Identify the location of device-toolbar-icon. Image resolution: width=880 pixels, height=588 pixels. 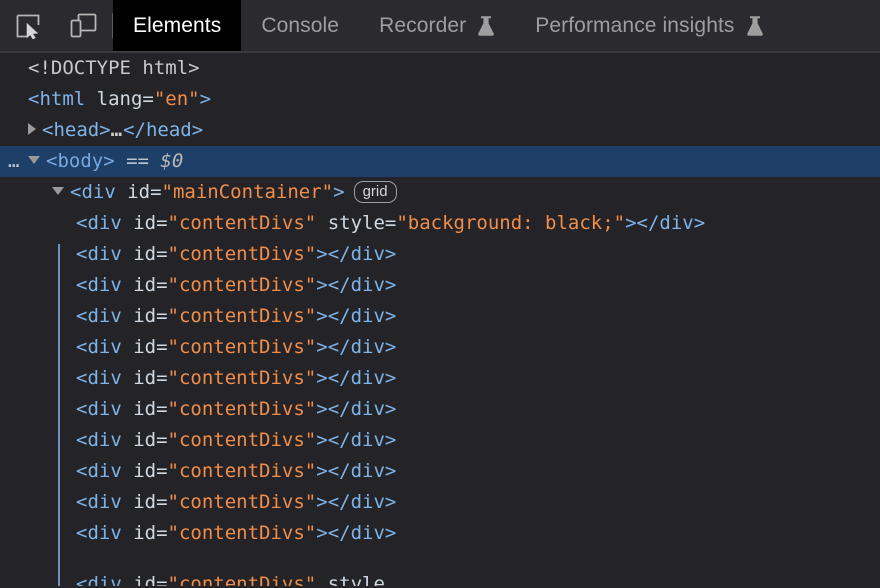
(83, 25).